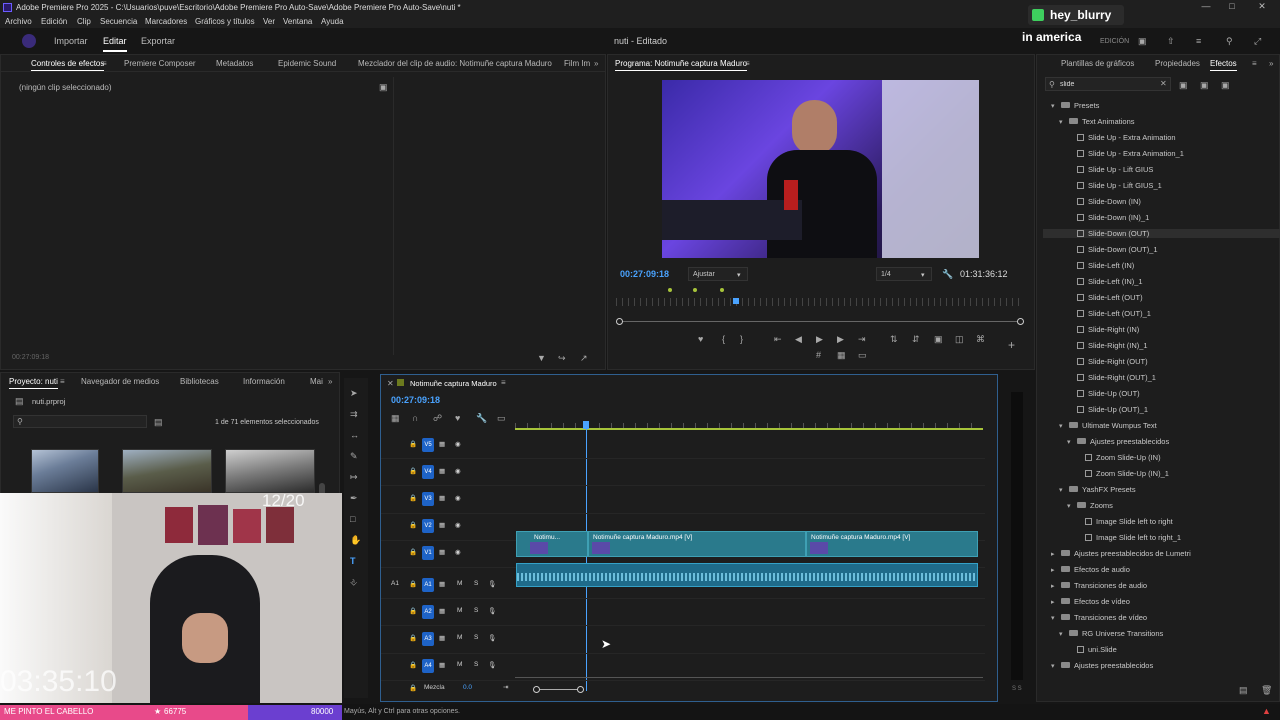  Describe the element at coordinates (1103, 329) in the screenshot. I see `effects-preset-item: Slide-Right (IN)` at that location.